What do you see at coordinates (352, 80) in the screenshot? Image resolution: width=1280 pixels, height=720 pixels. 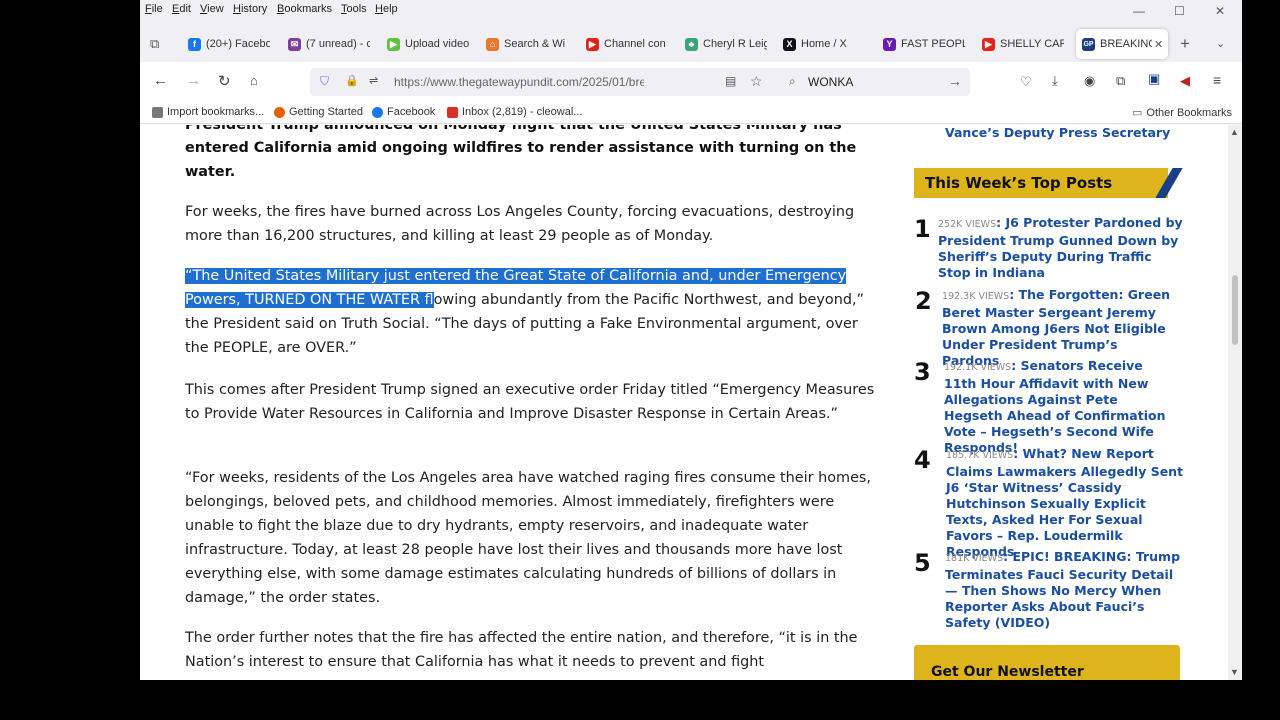 I see `lock-icon: 🔒` at bounding box center [352, 80].